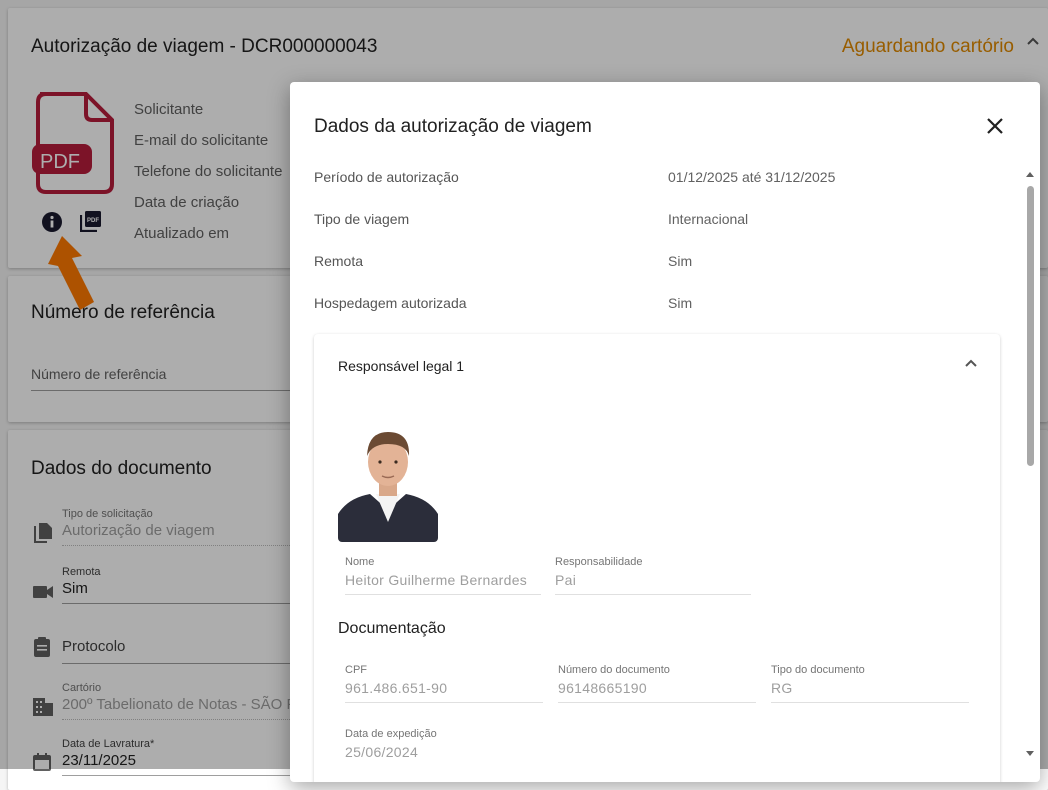  What do you see at coordinates (818, 670) in the screenshot?
I see `field-label: Tipo do documento` at bounding box center [818, 670].